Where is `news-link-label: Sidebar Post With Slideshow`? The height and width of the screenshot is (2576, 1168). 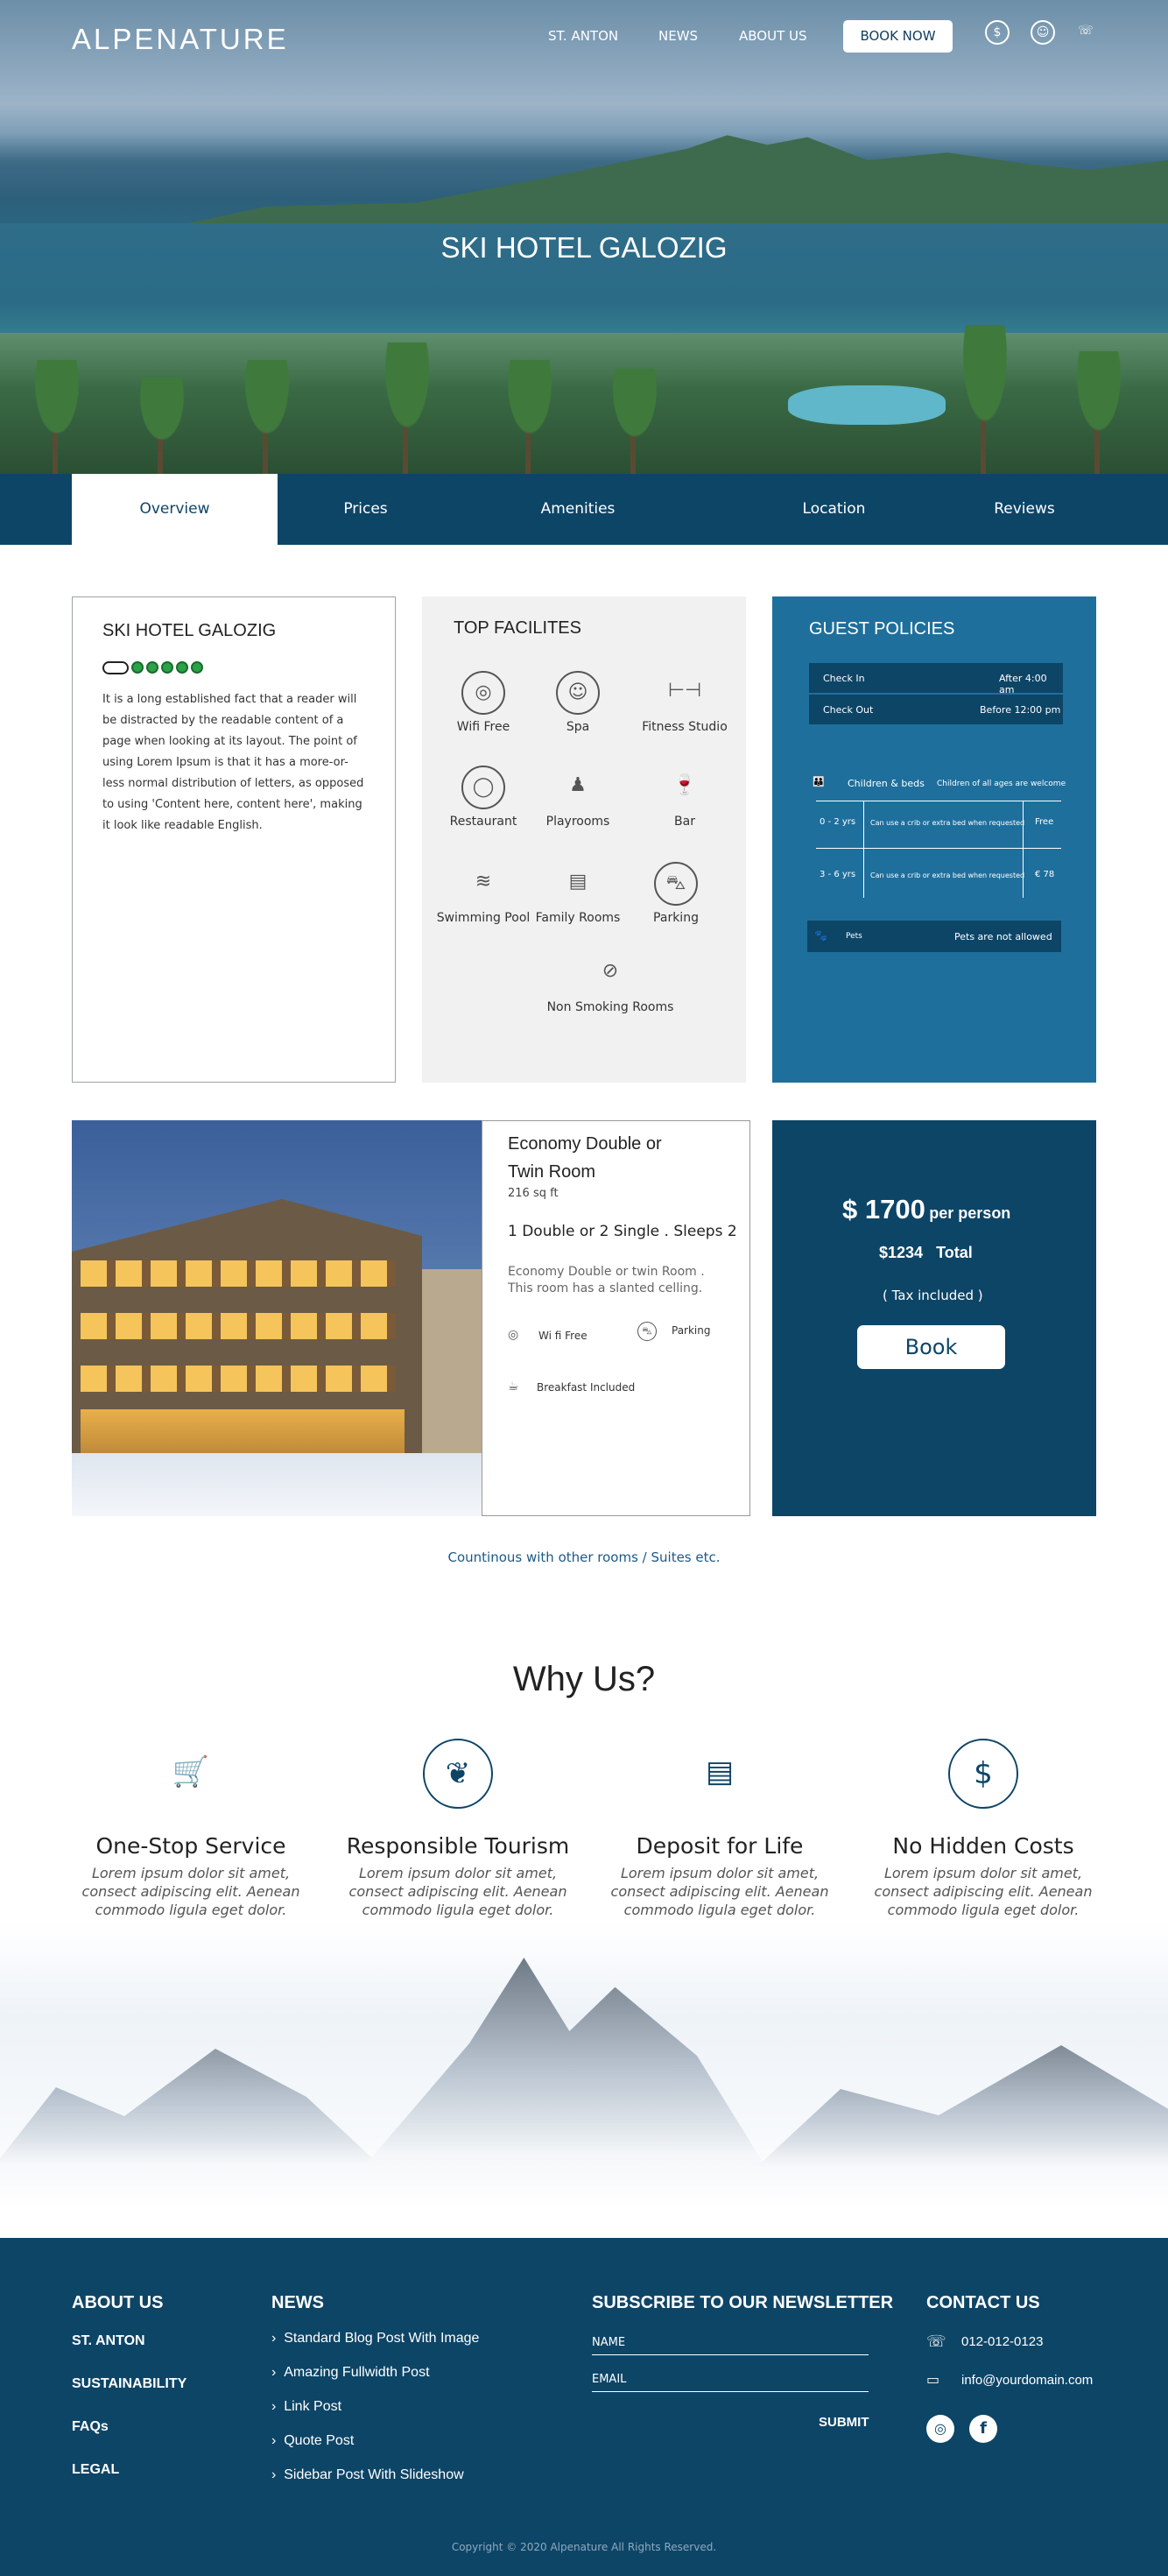 news-link-label: Sidebar Post With Slideshow is located at coordinates (374, 2474).